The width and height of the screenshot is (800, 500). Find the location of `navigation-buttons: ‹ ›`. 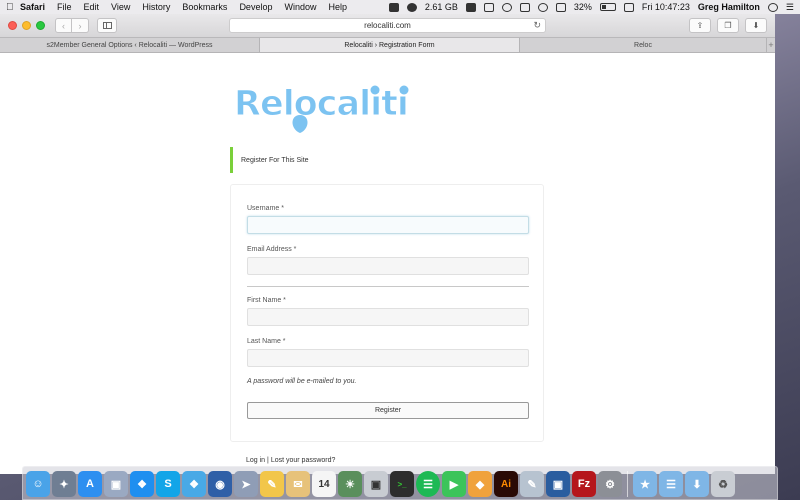

navigation-buttons: ‹ › is located at coordinates (72, 25).